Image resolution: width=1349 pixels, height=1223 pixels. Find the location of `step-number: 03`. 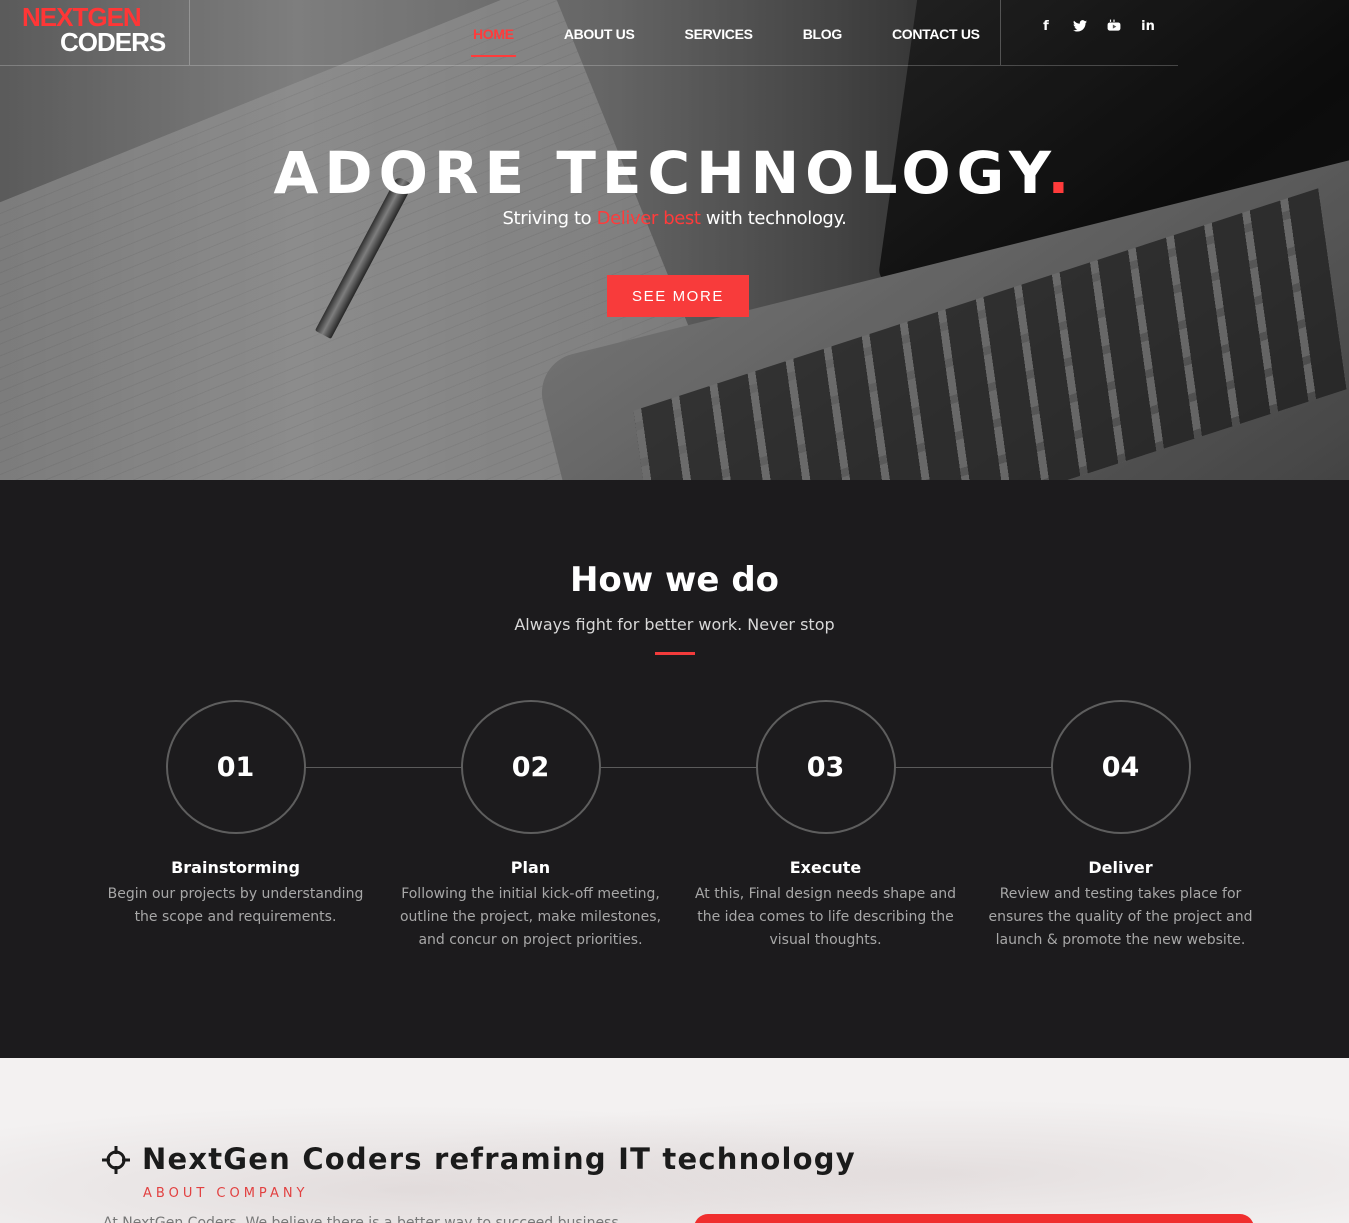

step-number: 03 is located at coordinates (825, 767).